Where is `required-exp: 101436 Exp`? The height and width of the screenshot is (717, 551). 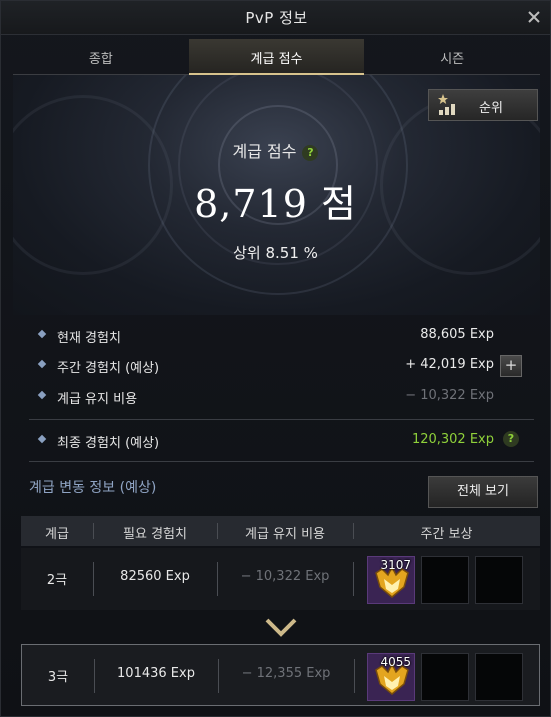 required-exp: 101436 Exp is located at coordinates (156, 673).